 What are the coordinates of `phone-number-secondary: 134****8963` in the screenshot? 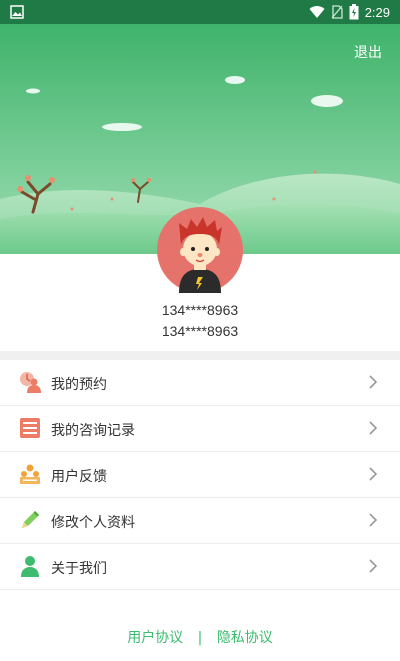 It's located at (200, 331).